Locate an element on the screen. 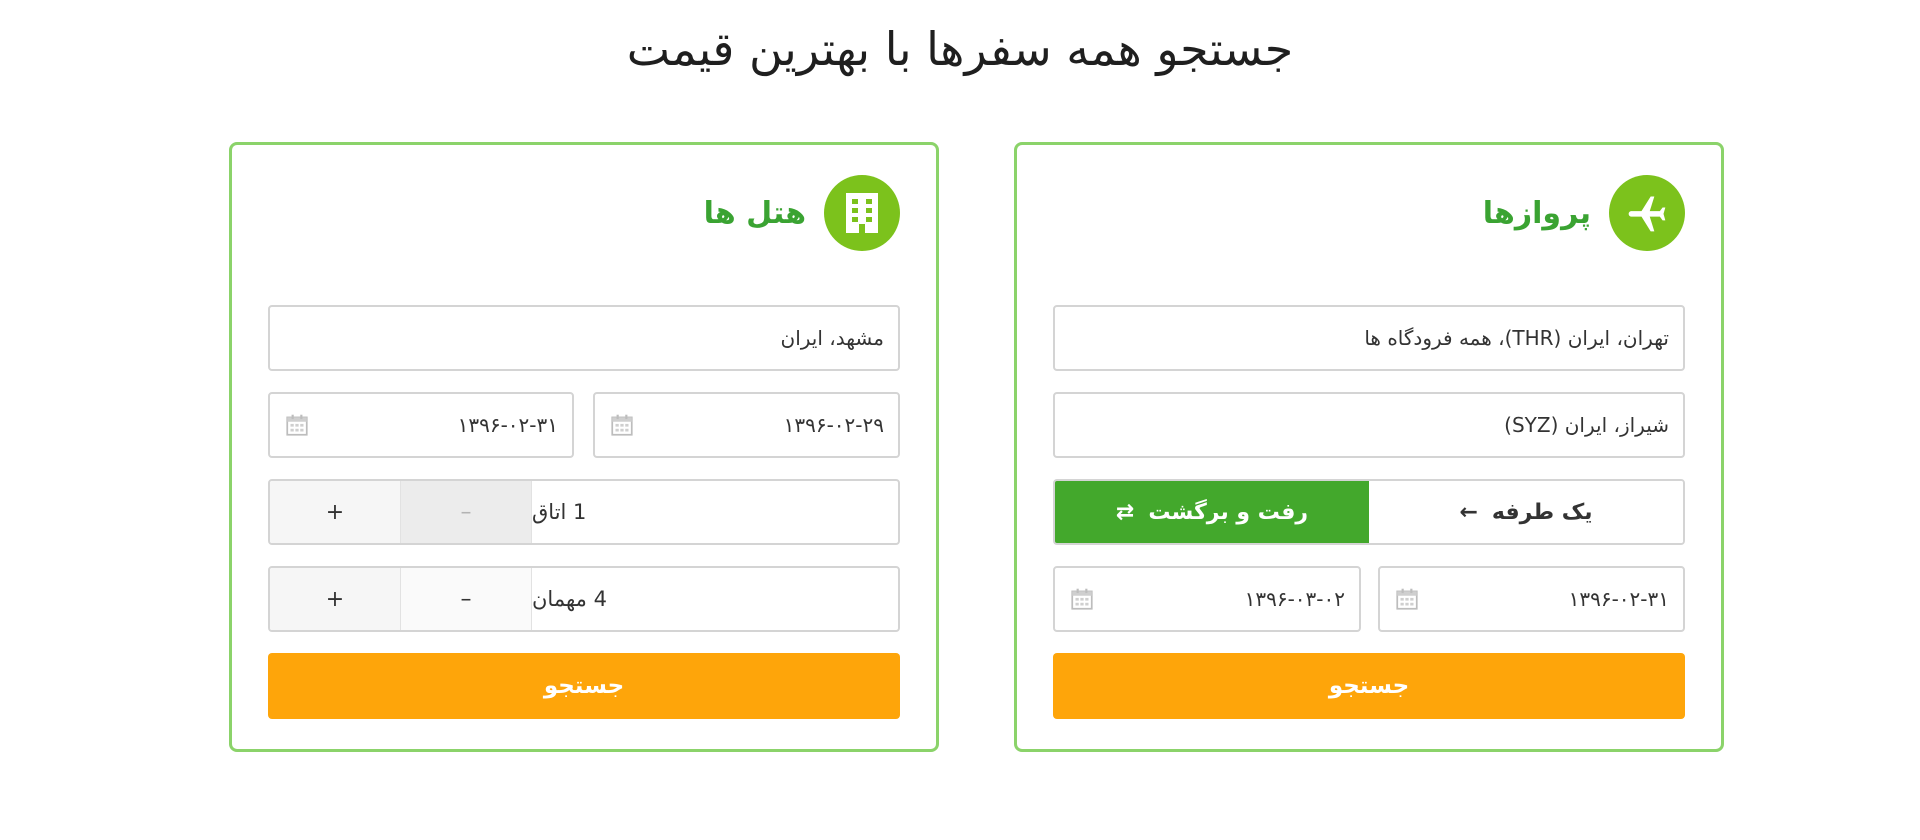 The width and height of the screenshot is (1920, 840). rooms-increment-button: + is located at coordinates (335, 512).